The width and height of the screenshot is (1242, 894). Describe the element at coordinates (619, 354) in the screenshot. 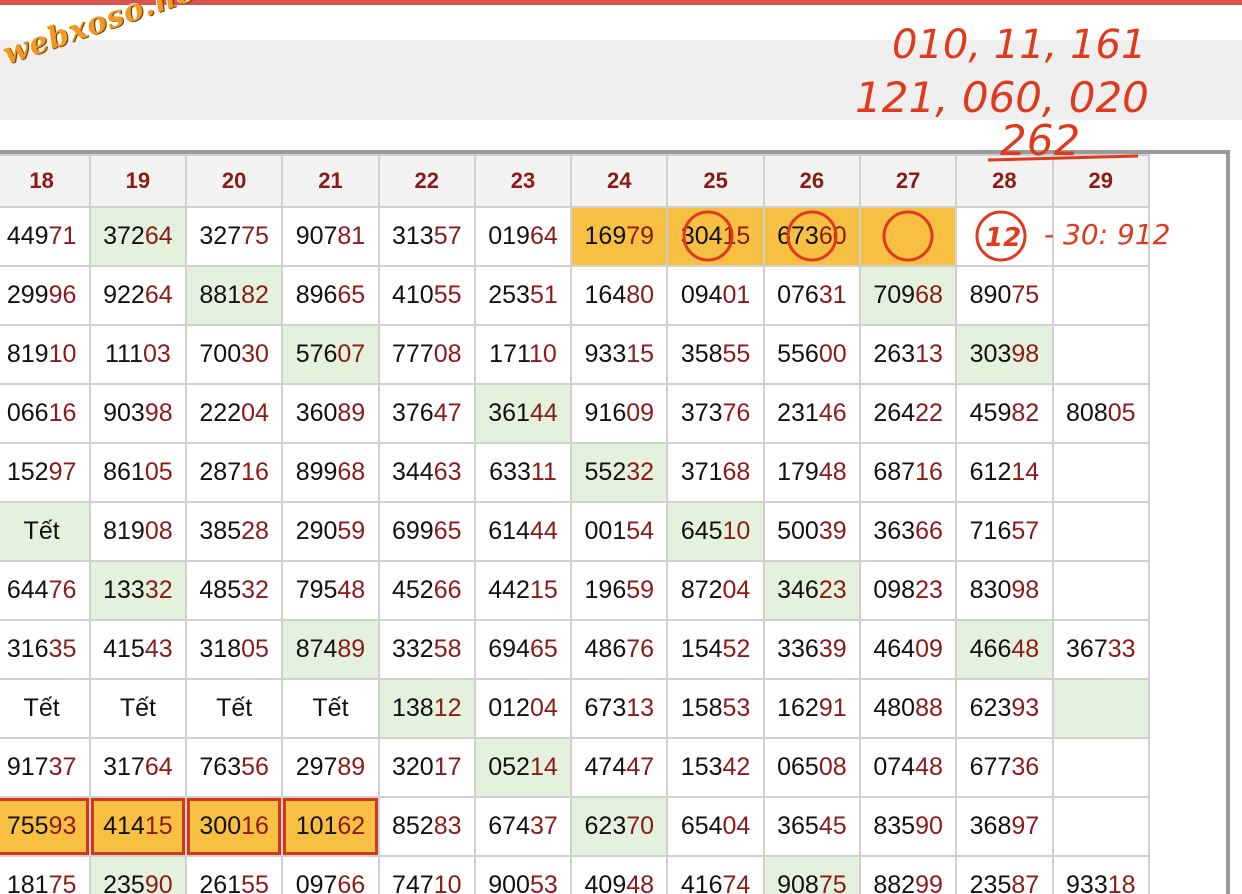

I see `result-cell: 93315` at that location.